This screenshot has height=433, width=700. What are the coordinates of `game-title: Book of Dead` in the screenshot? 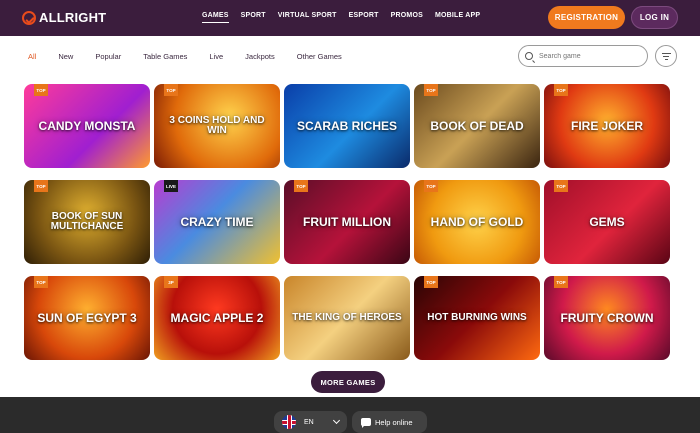 It's located at (477, 125).